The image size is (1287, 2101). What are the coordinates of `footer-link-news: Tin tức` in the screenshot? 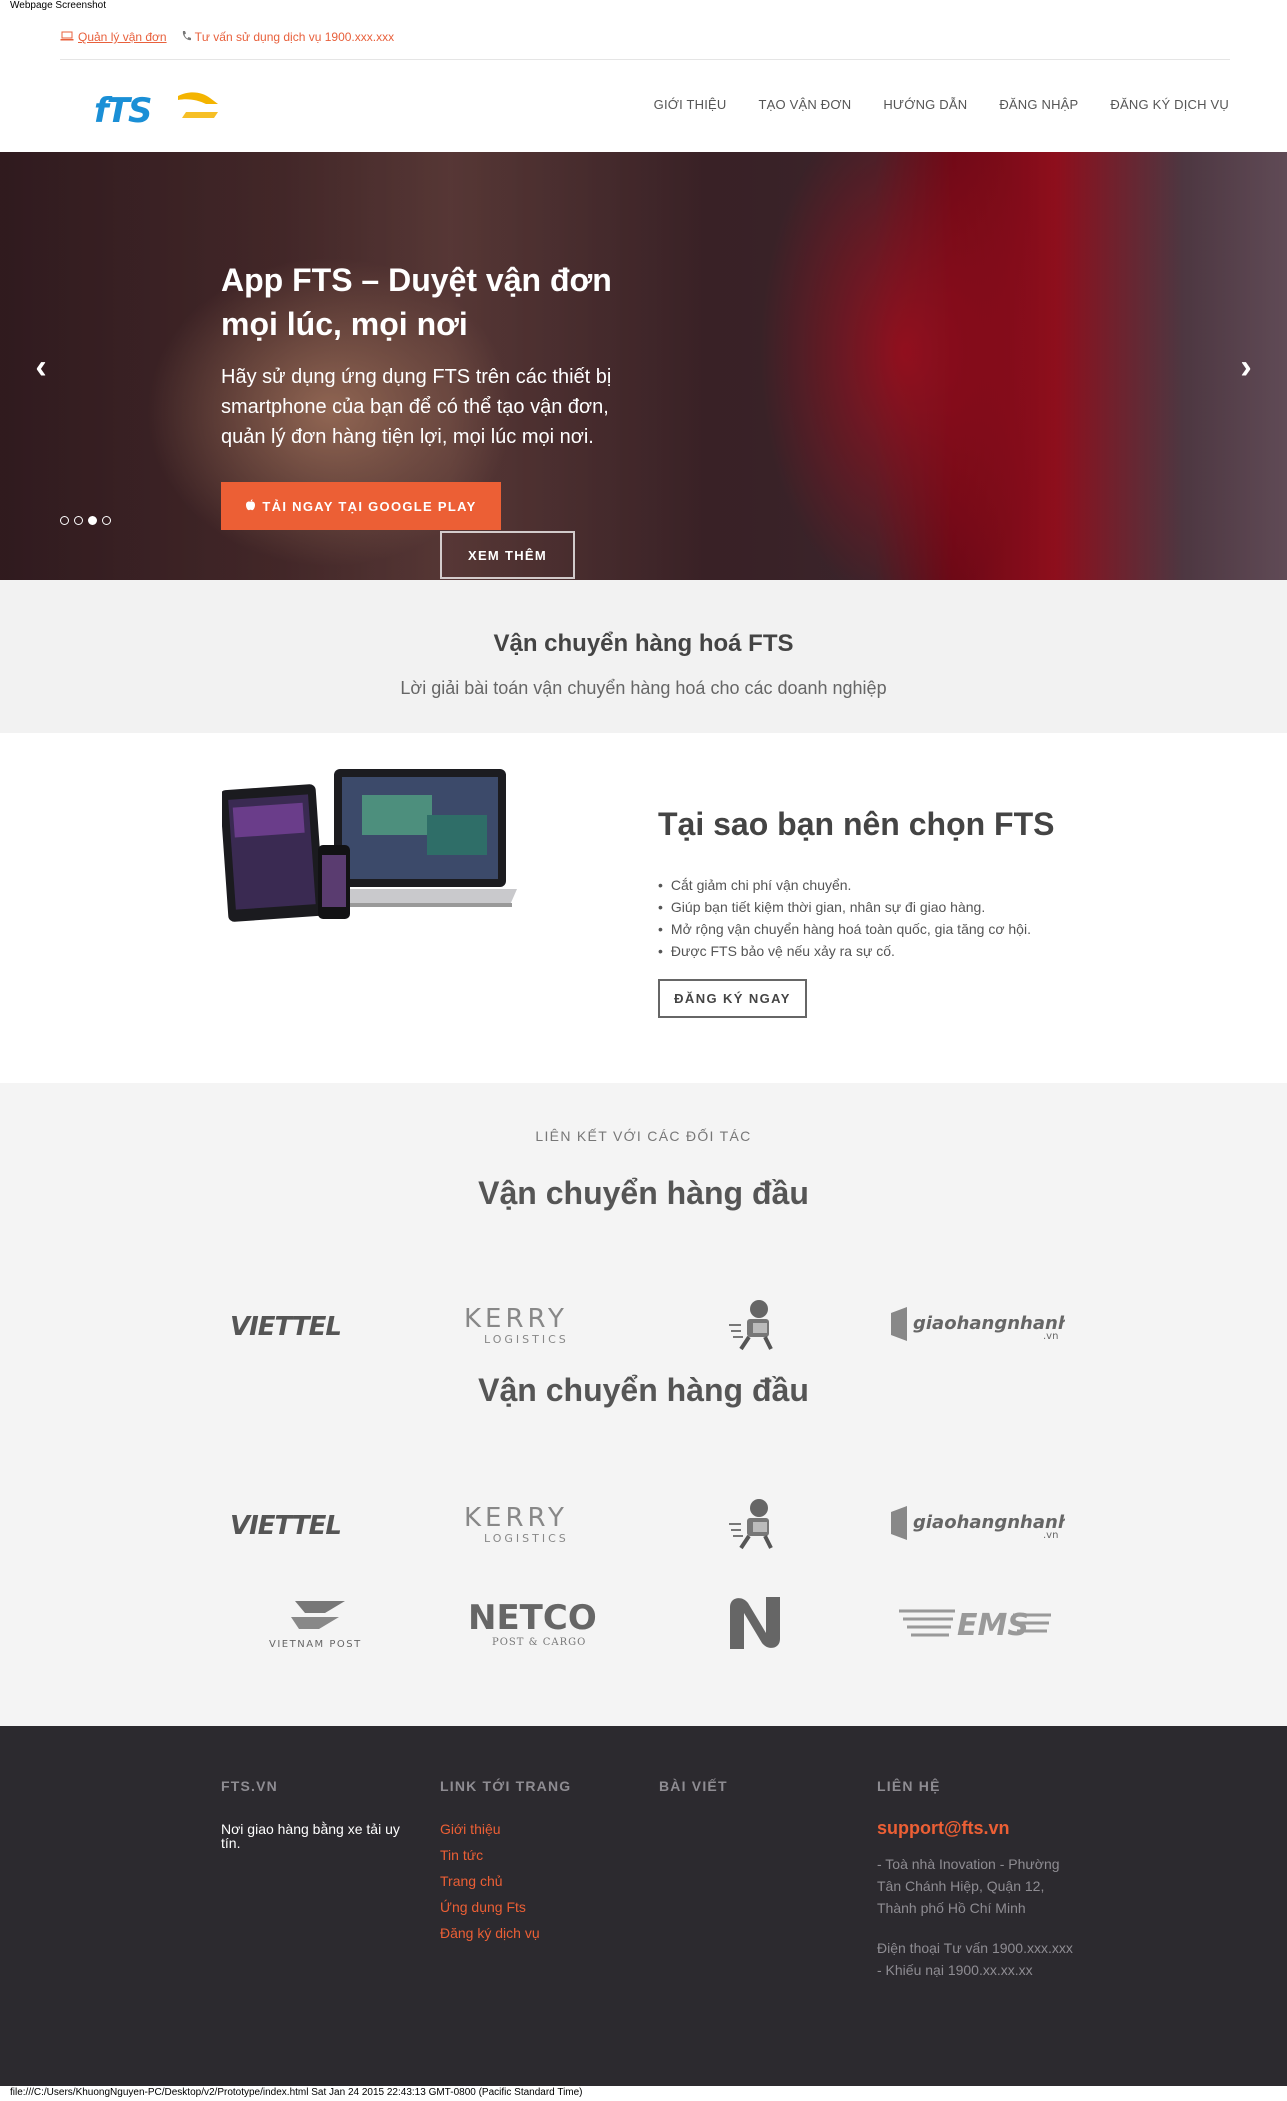 It's located at (540, 1855).